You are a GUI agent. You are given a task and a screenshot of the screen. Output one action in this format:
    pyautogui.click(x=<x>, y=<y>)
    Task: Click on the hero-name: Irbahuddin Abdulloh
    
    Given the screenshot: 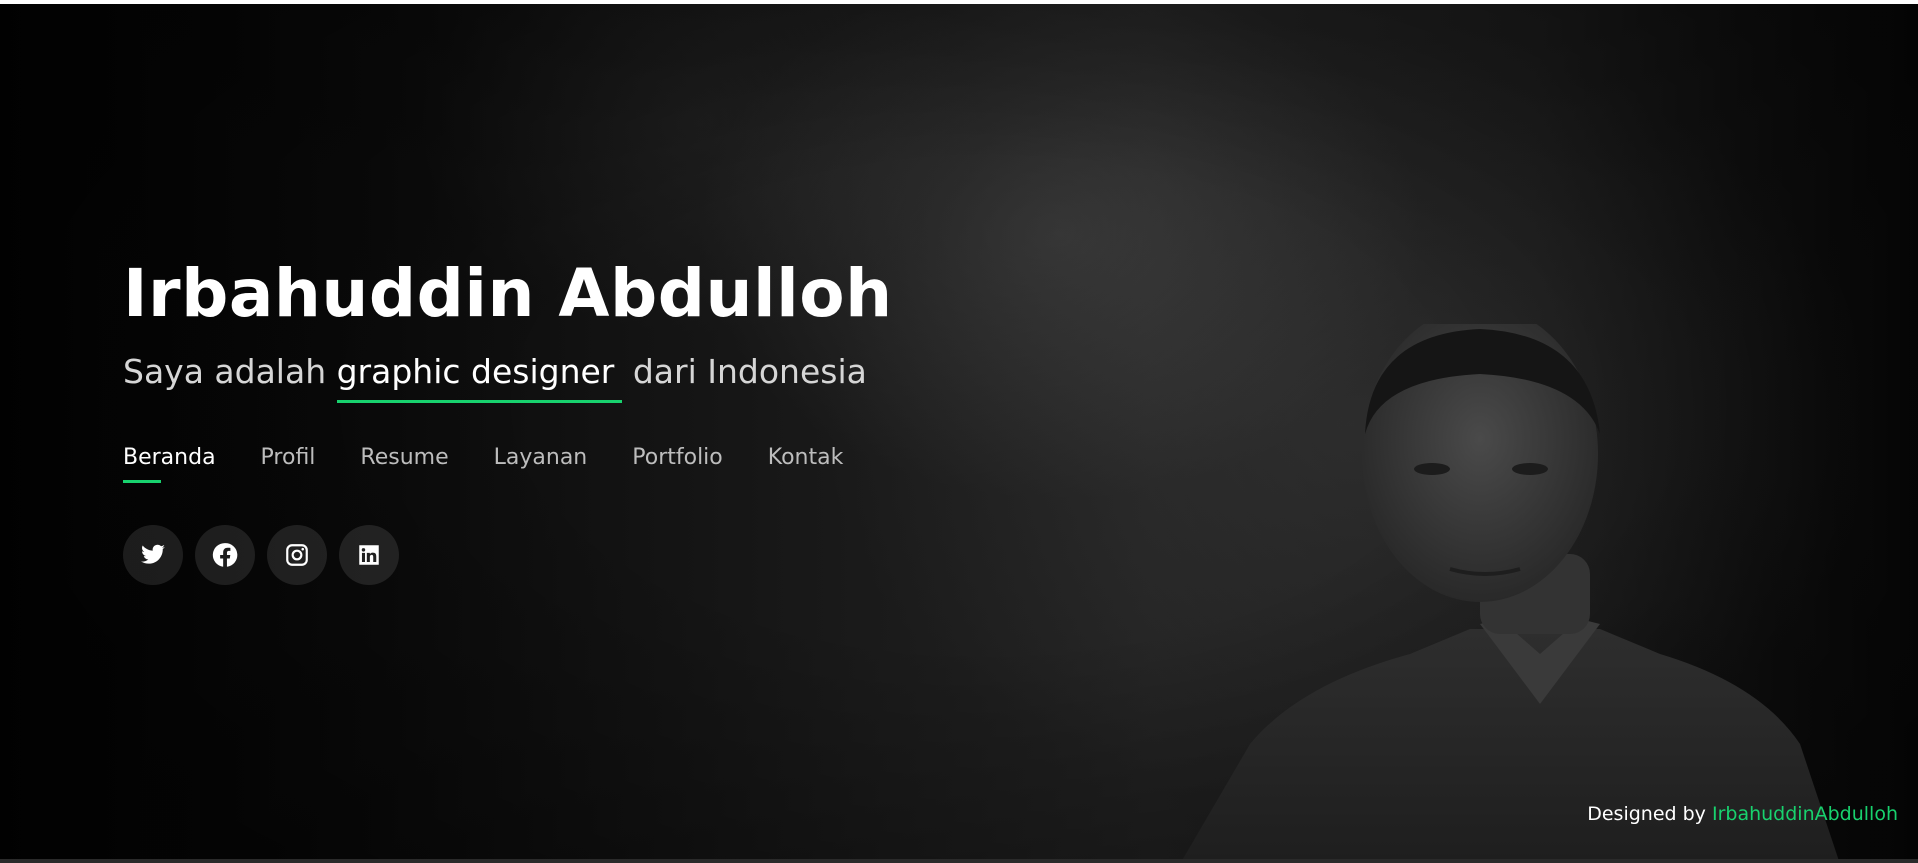 What is the action you would take?
    pyautogui.click(x=508, y=293)
    